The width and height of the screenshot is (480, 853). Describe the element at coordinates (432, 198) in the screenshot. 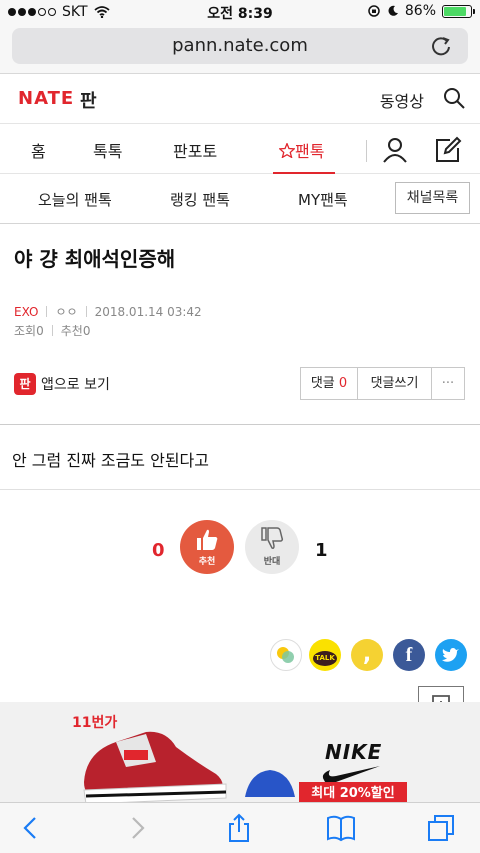

I see `channel-list-button: 채널목록` at that location.